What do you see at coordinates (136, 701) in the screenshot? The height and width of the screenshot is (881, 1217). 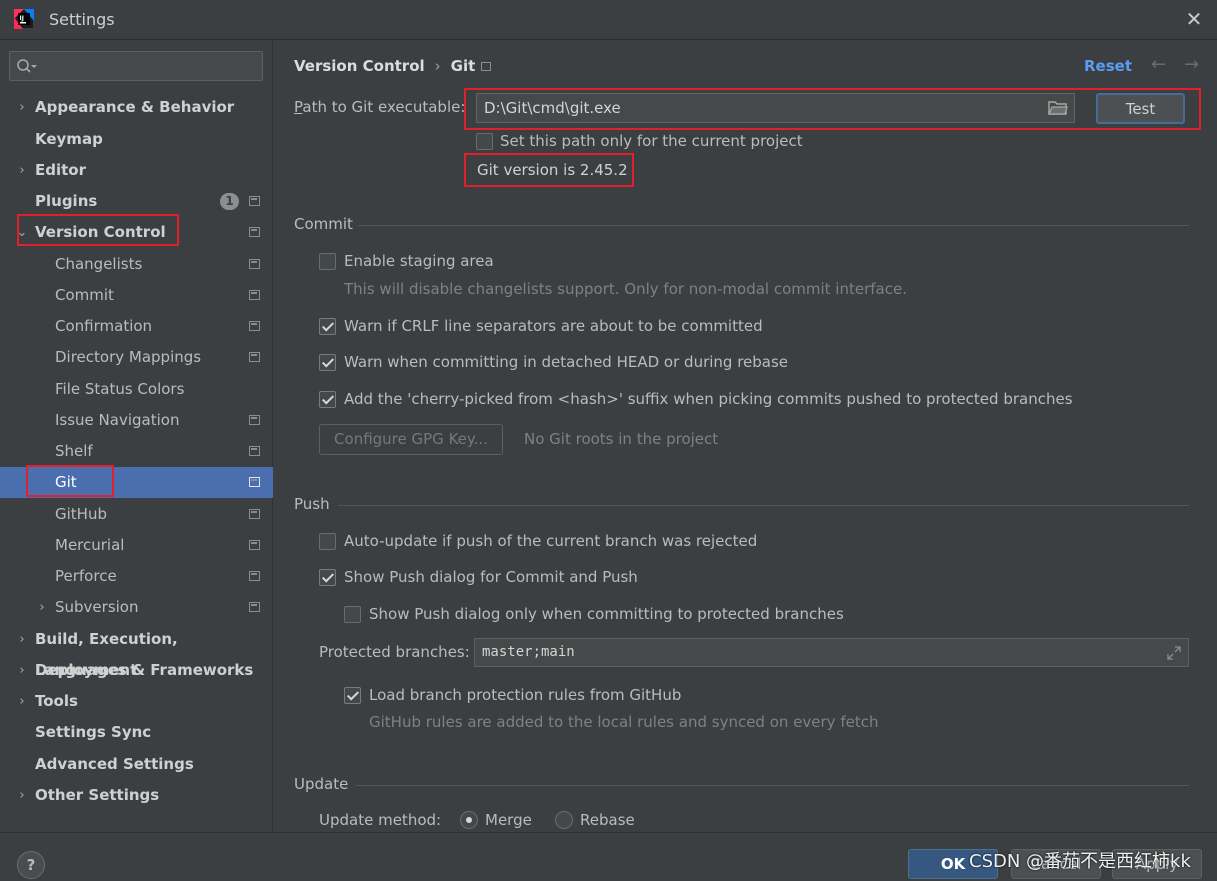 I see `sidebar-item-tools: › Tools` at bounding box center [136, 701].